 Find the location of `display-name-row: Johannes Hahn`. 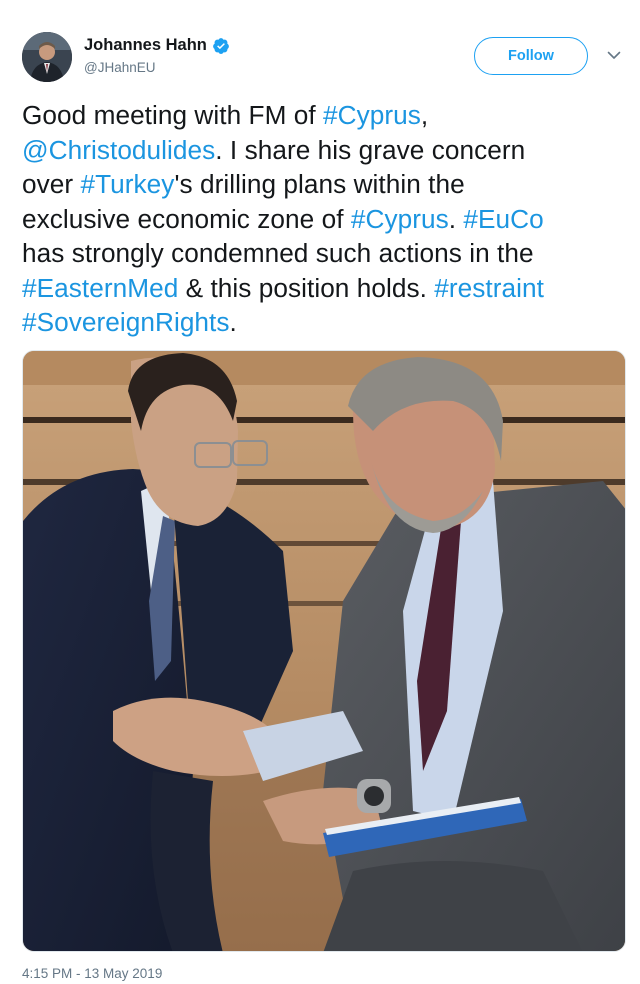

display-name-row: Johannes Hahn is located at coordinates (157, 45).